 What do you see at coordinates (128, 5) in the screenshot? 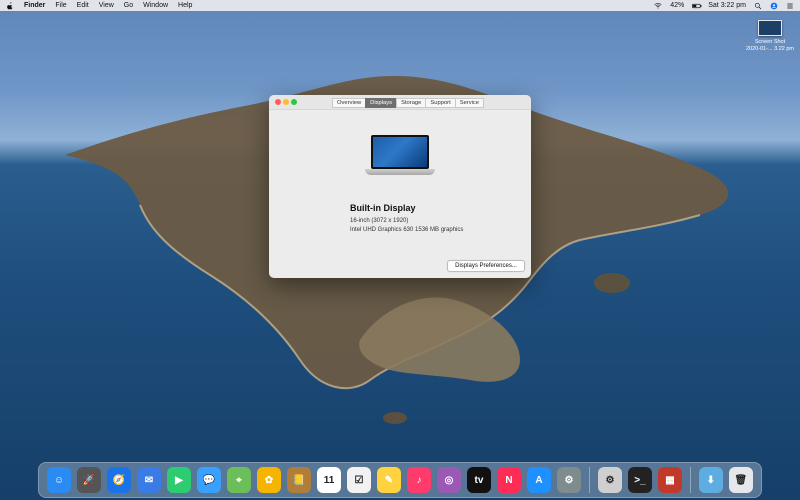
I see `menu-go: Go` at bounding box center [128, 5].